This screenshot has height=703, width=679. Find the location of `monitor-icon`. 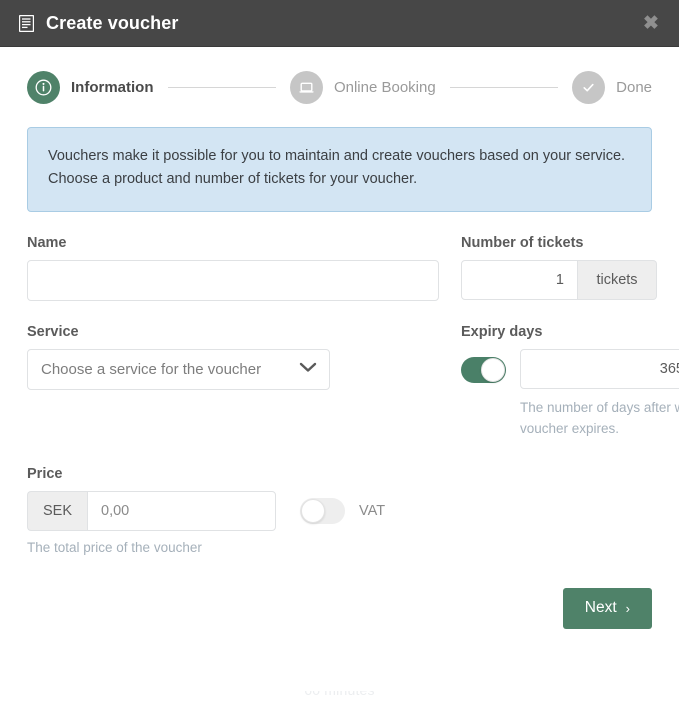

monitor-icon is located at coordinates (306, 87).